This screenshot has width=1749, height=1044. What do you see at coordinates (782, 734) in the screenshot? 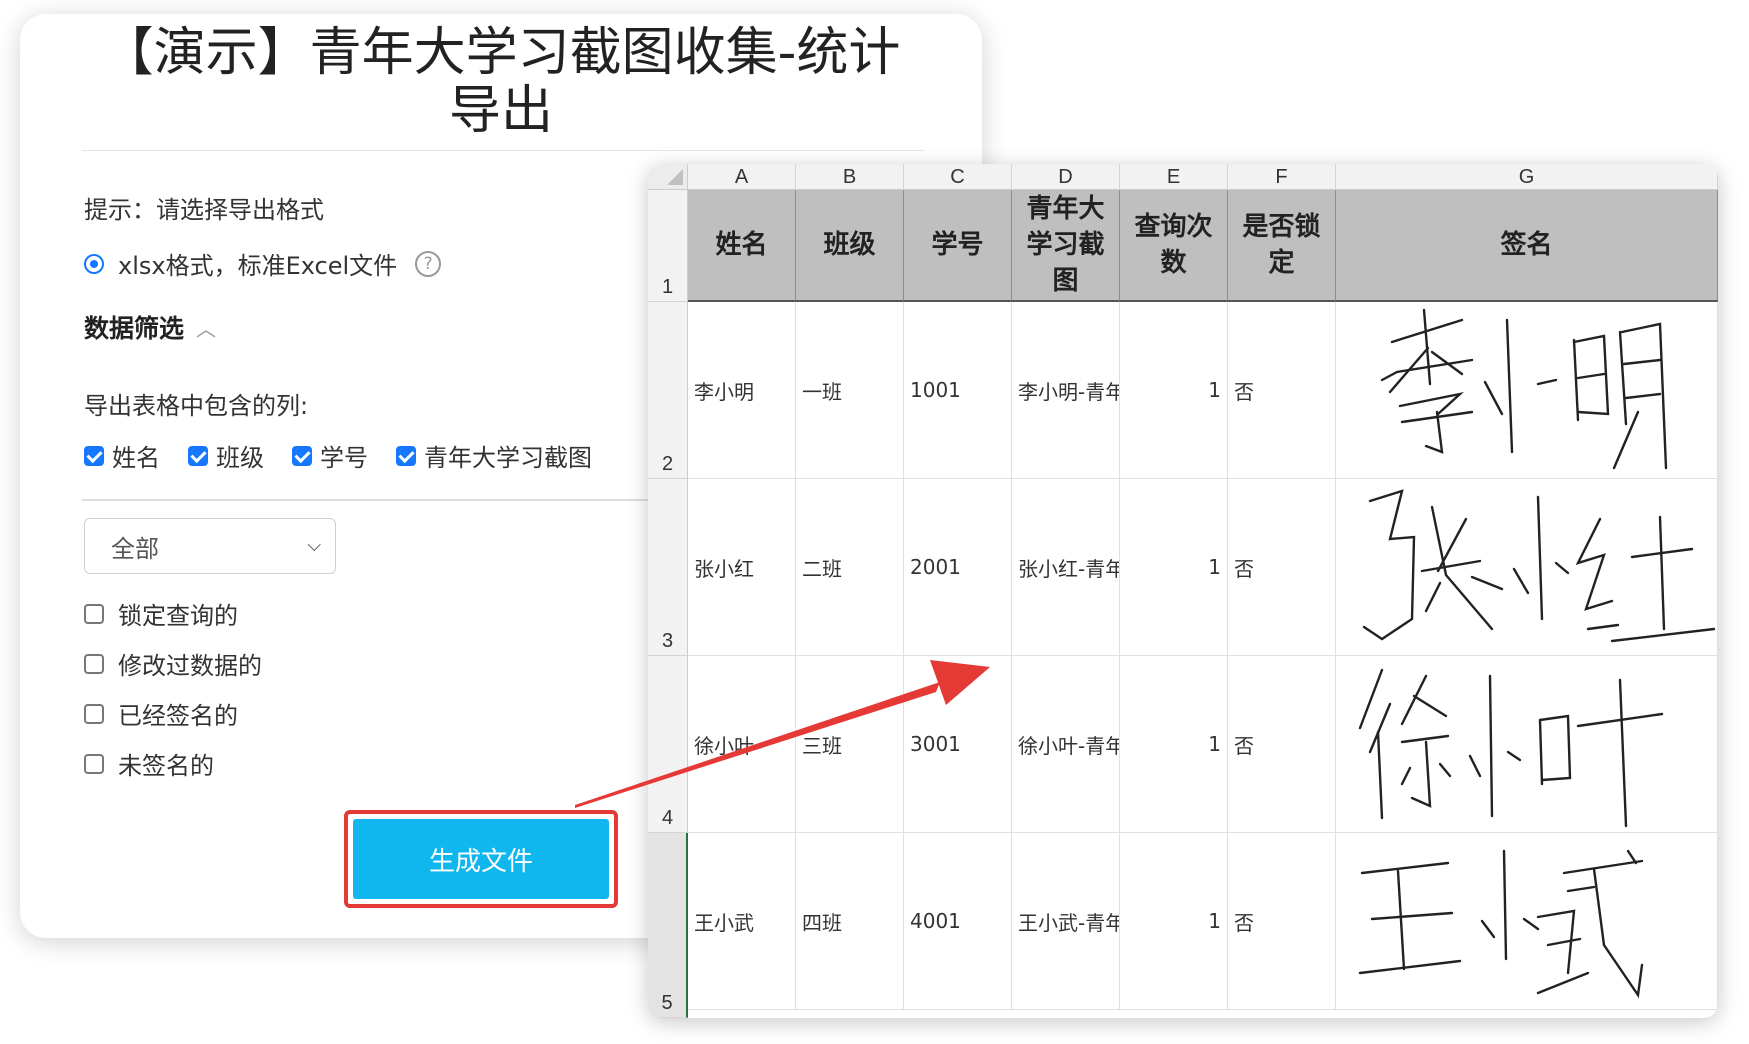
I see `arrow-right-icon` at bounding box center [782, 734].